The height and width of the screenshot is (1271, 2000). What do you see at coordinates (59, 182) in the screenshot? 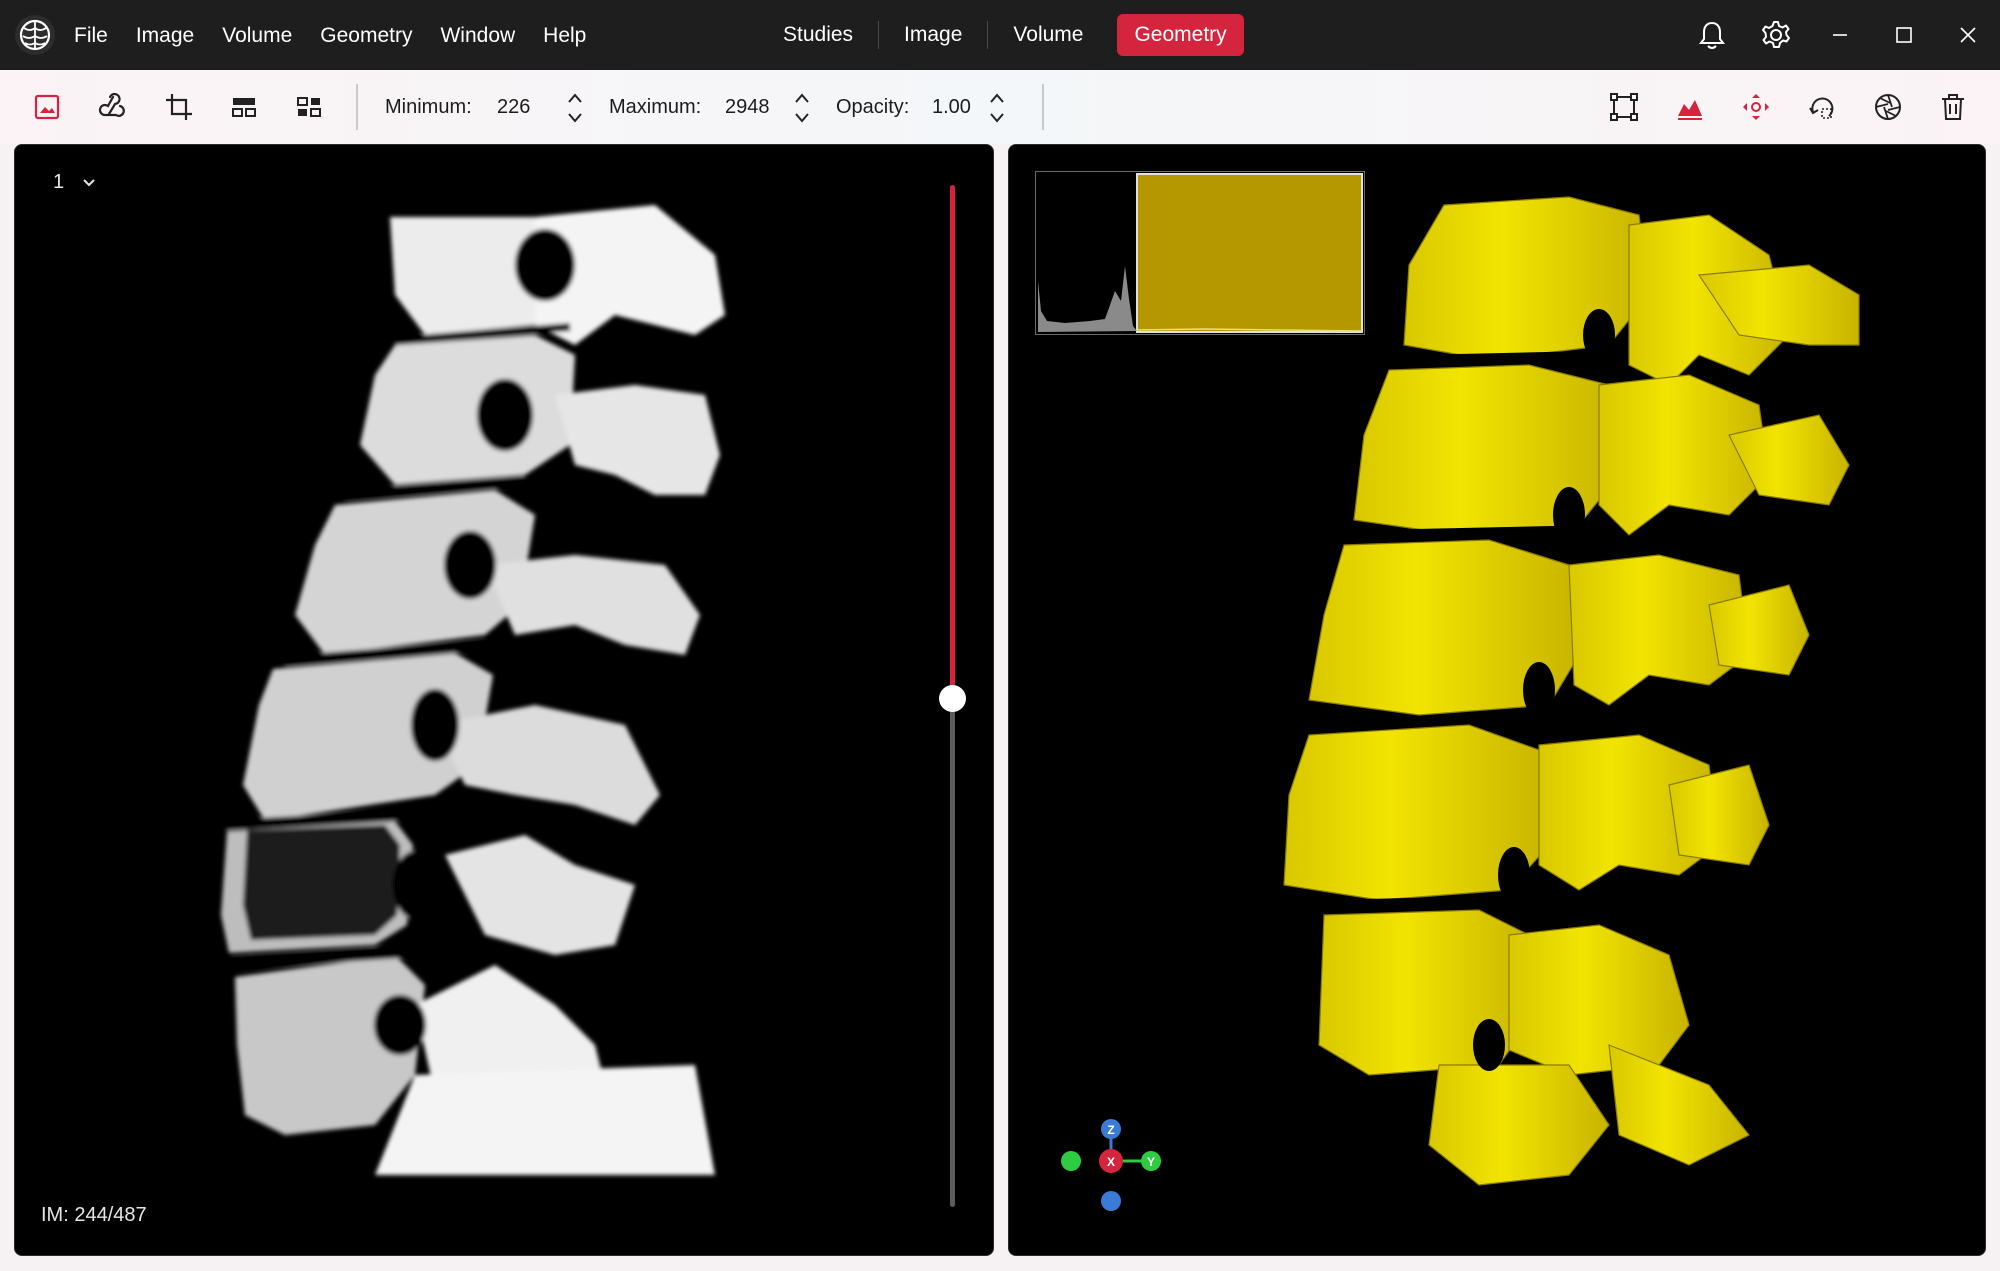
I see `series-number: 1` at bounding box center [59, 182].